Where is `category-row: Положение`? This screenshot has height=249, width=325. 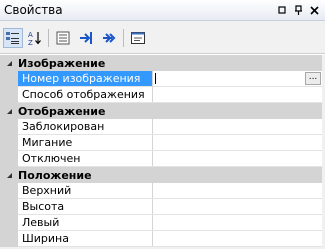 category-row: Положение is located at coordinates (161, 175).